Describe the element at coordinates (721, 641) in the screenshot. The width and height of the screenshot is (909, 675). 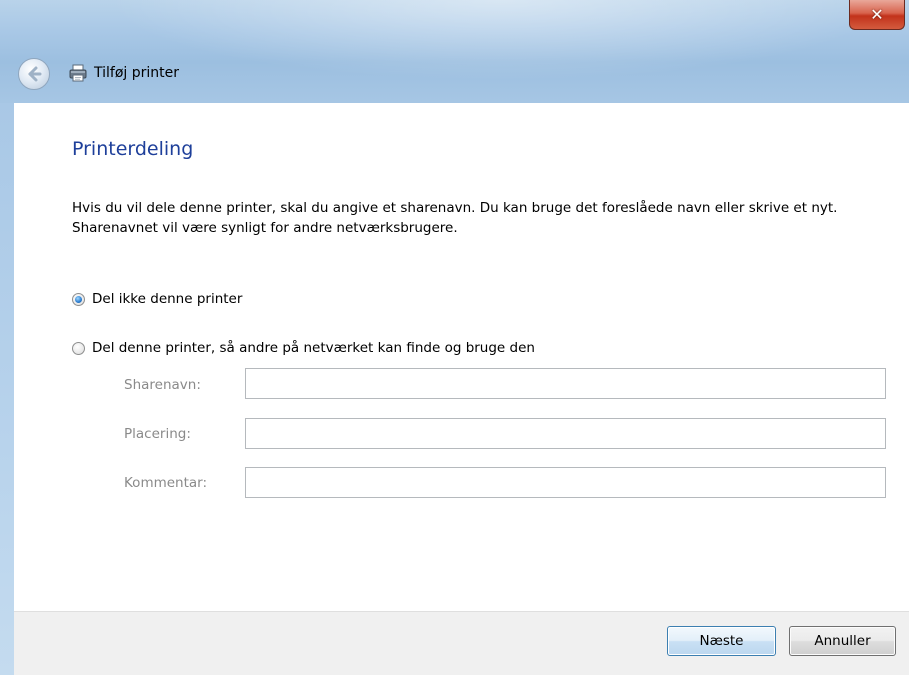
I see `next-button: Næste` at that location.